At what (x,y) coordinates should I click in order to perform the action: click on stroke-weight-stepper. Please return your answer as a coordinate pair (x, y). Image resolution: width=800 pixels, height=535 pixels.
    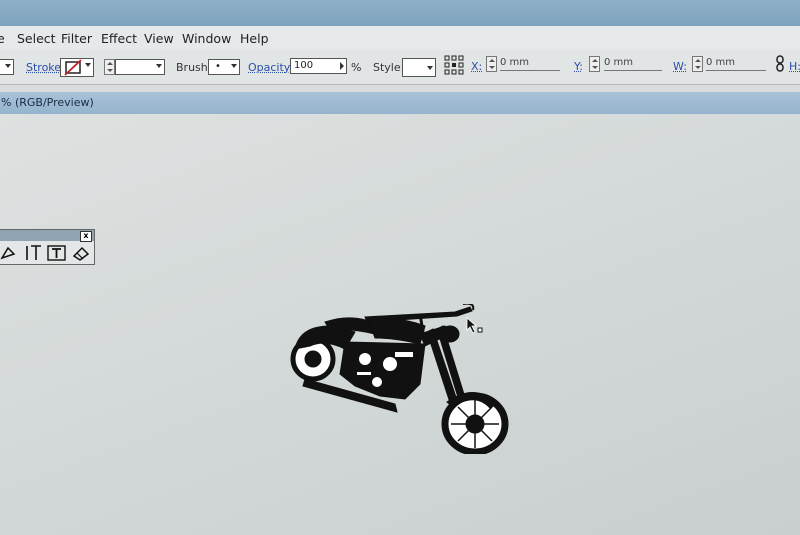
    Looking at the image, I should click on (109, 67).